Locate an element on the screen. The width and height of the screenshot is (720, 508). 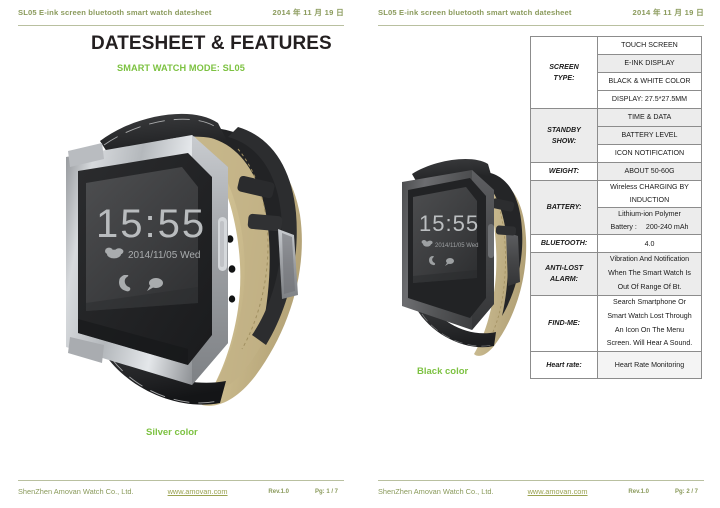
table-row: STANDBY SHOW: TIME & DATA is located at coordinates (616, 135).